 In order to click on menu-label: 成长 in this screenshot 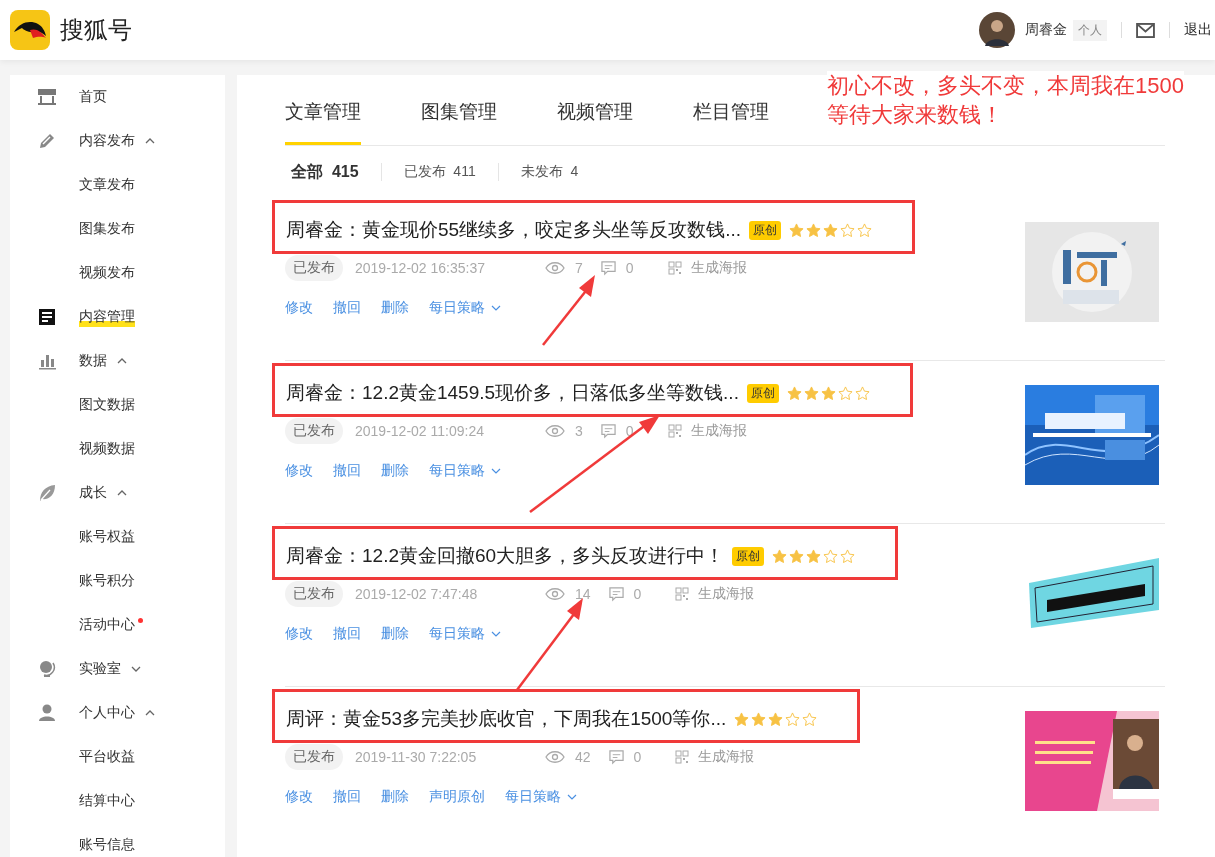, I will do `click(93, 493)`.